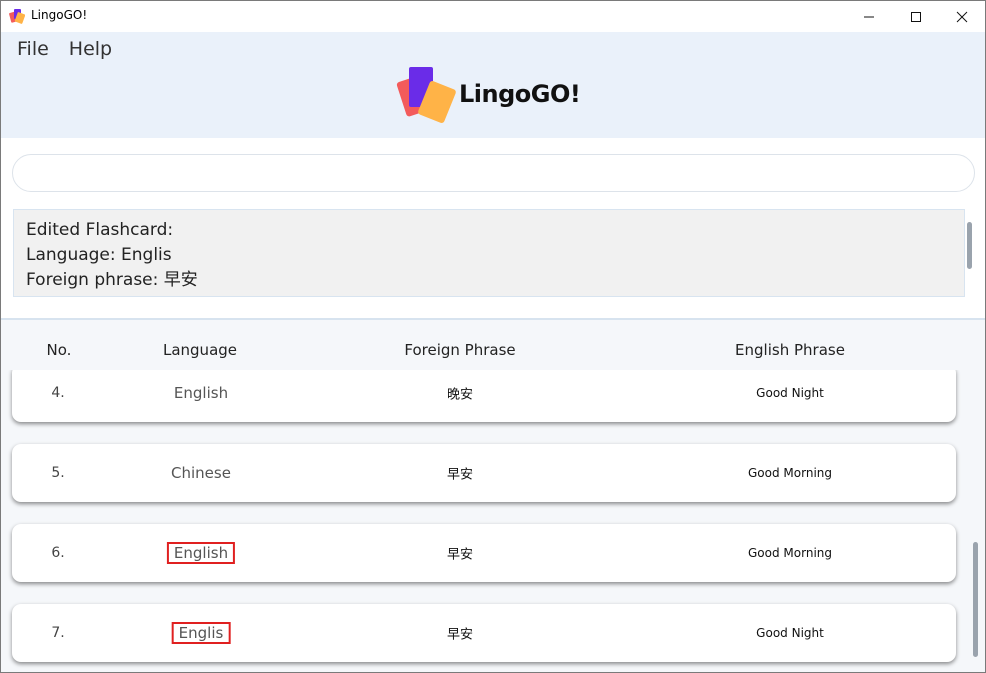 The height and width of the screenshot is (673, 986). What do you see at coordinates (969, 245) in the screenshot?
I see `result-scrollbar` at bounding box center [969, 245].